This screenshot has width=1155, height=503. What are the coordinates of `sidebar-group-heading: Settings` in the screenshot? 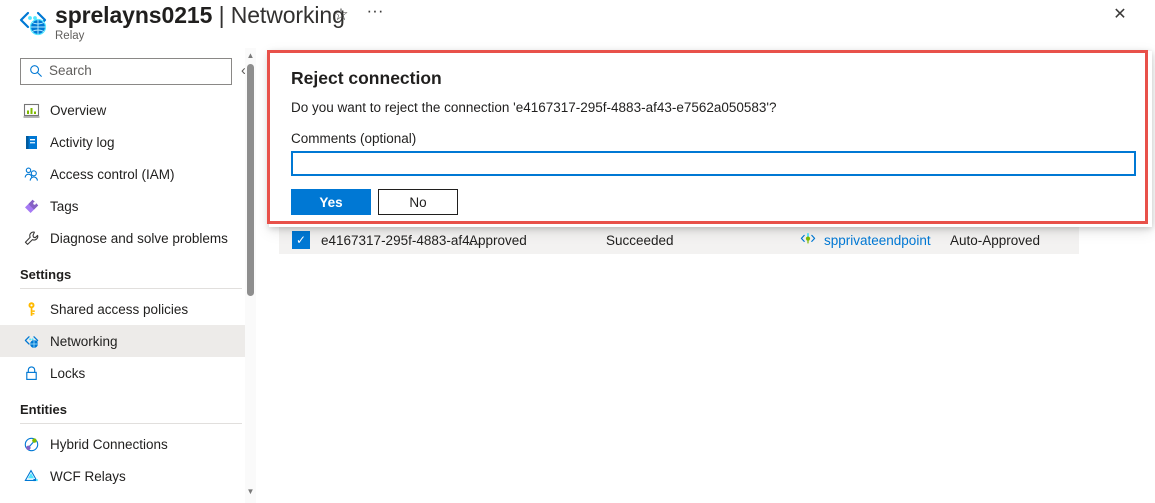 It's located at (46, 274).